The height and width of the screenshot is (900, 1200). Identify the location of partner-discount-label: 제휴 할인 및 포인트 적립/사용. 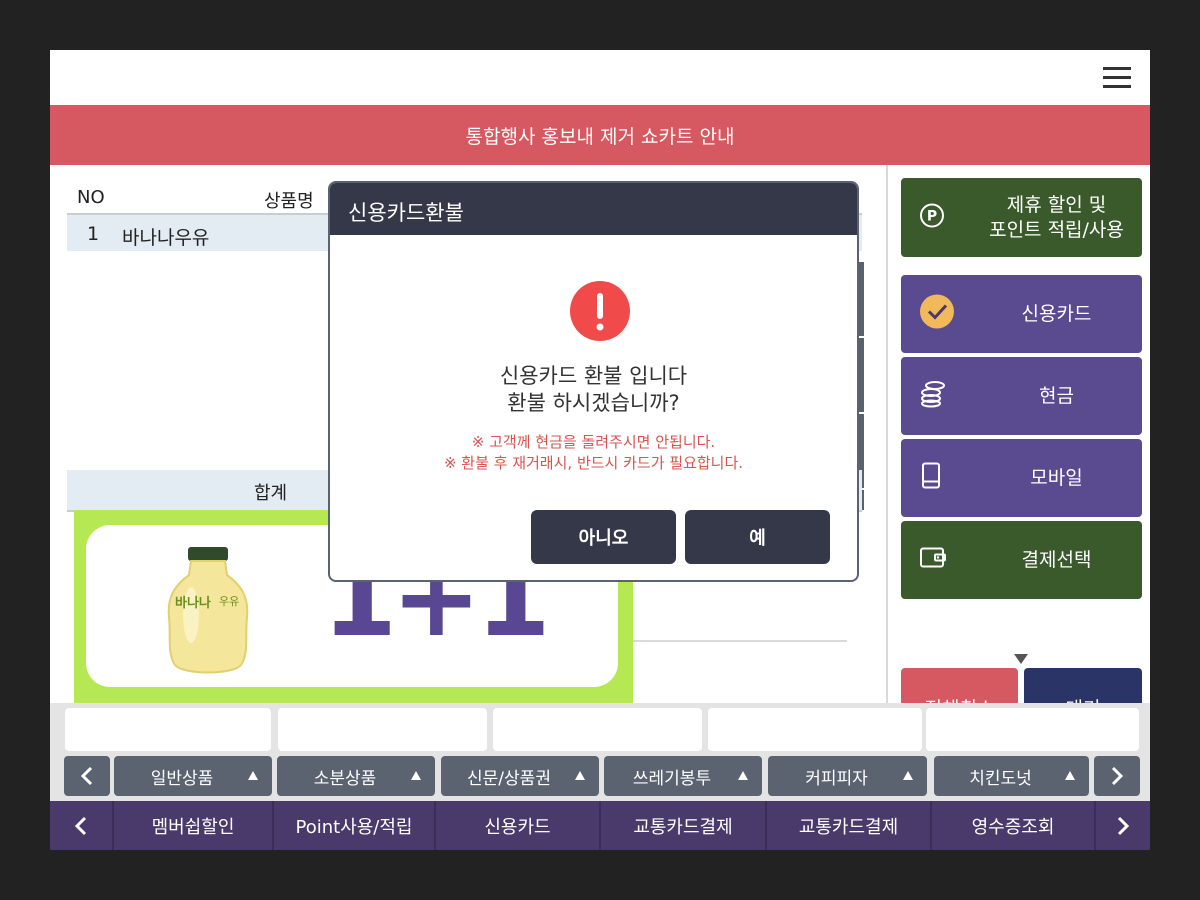
(1056, 217).